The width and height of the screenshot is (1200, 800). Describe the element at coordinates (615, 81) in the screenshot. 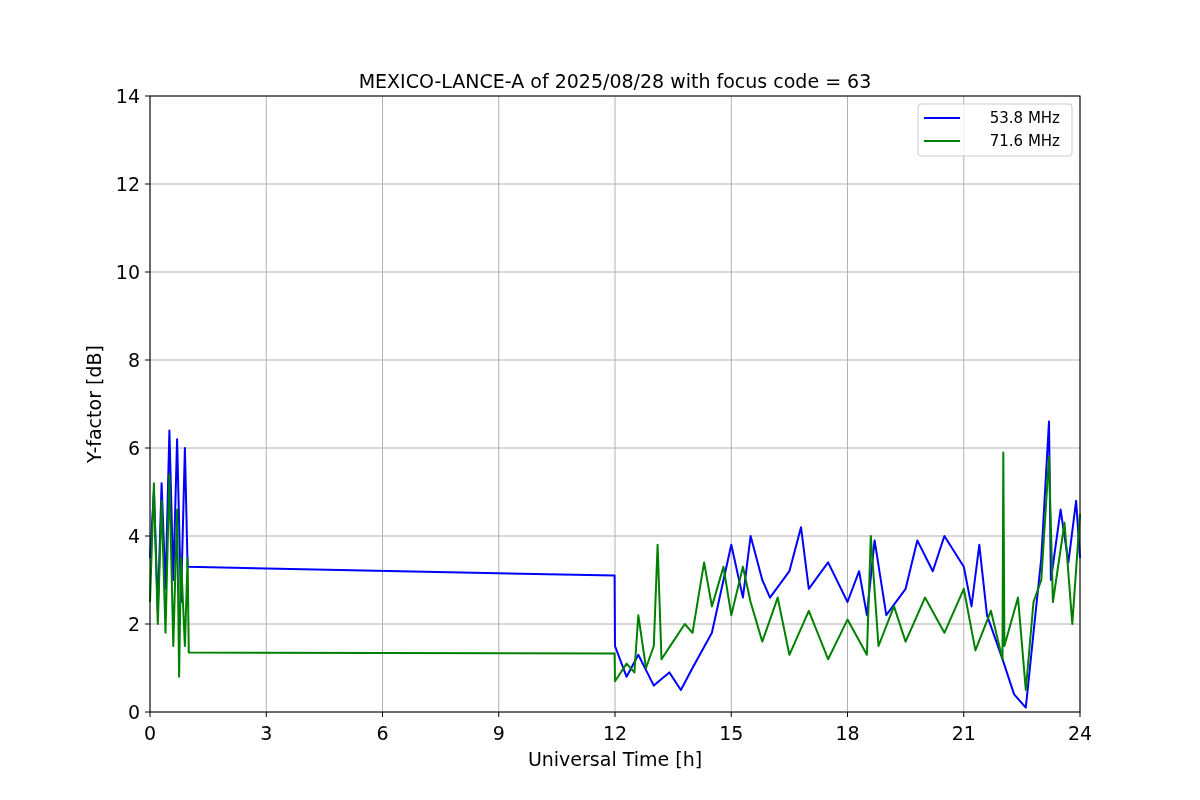

I see `chart-title: MEXICO-LANCE-A of 2025/08/28 with focus code = 63` at that location.